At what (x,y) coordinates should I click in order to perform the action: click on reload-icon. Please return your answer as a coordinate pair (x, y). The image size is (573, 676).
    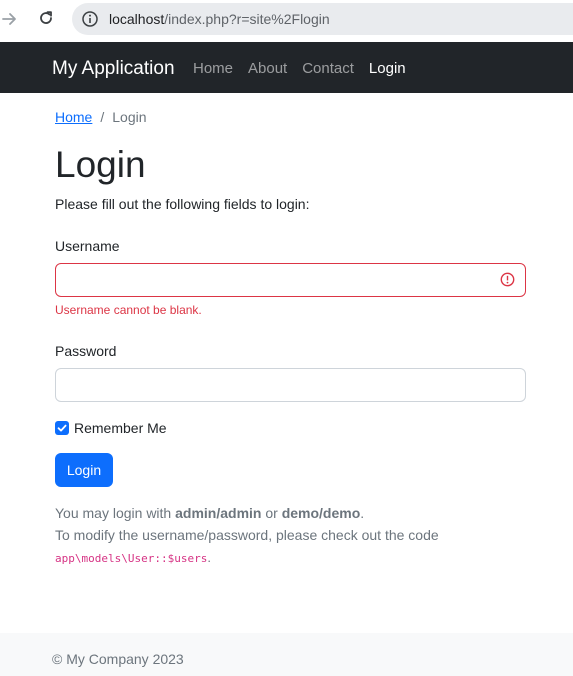
    Looking at the image, I should click on (46, 18).